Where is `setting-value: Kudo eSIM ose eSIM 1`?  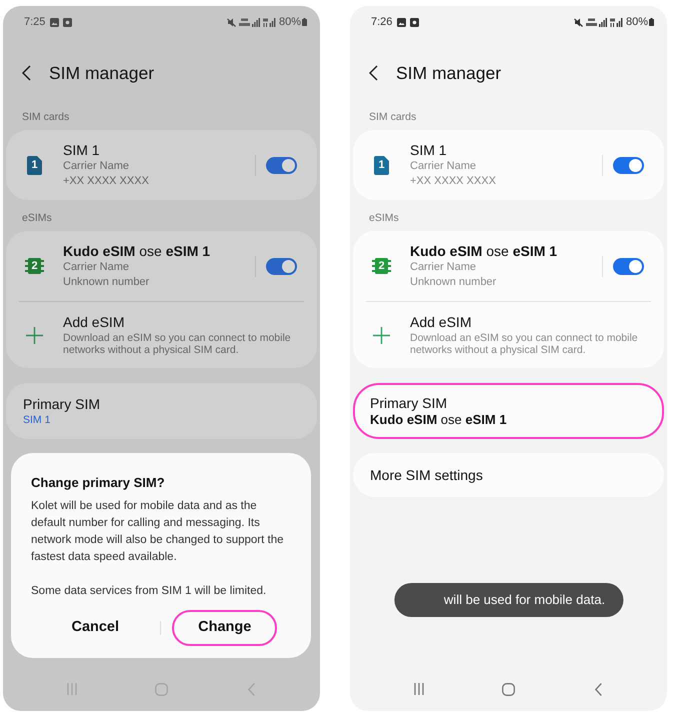
setting-value: Kudo eSIM ose eSIM 1 is located at coordinates (439, 419).